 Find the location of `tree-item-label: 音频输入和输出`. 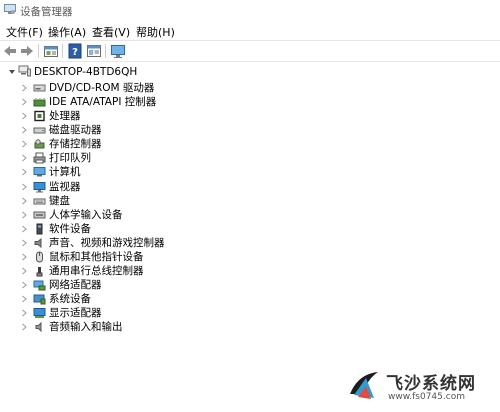

tree-item-label: 音频输入和输出 is located at coordinates (86, 327).